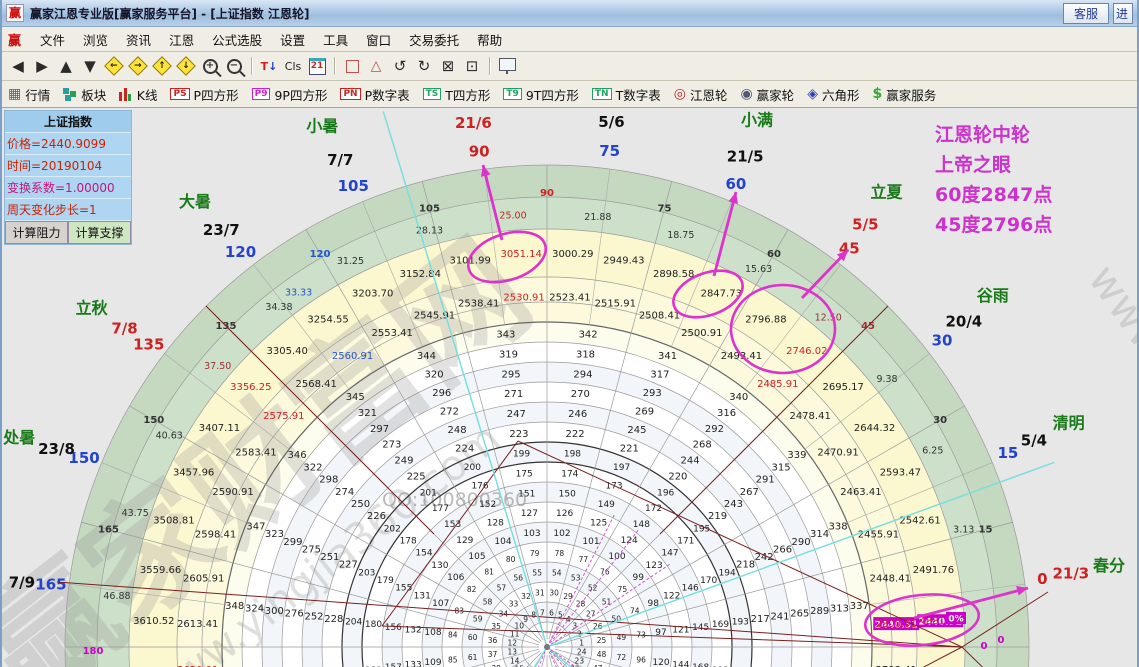 Image resolution: width=1139 pixels, height=667 pixels. I want to click on module-winner-service: $ 赢家服务, so click(904, 94).